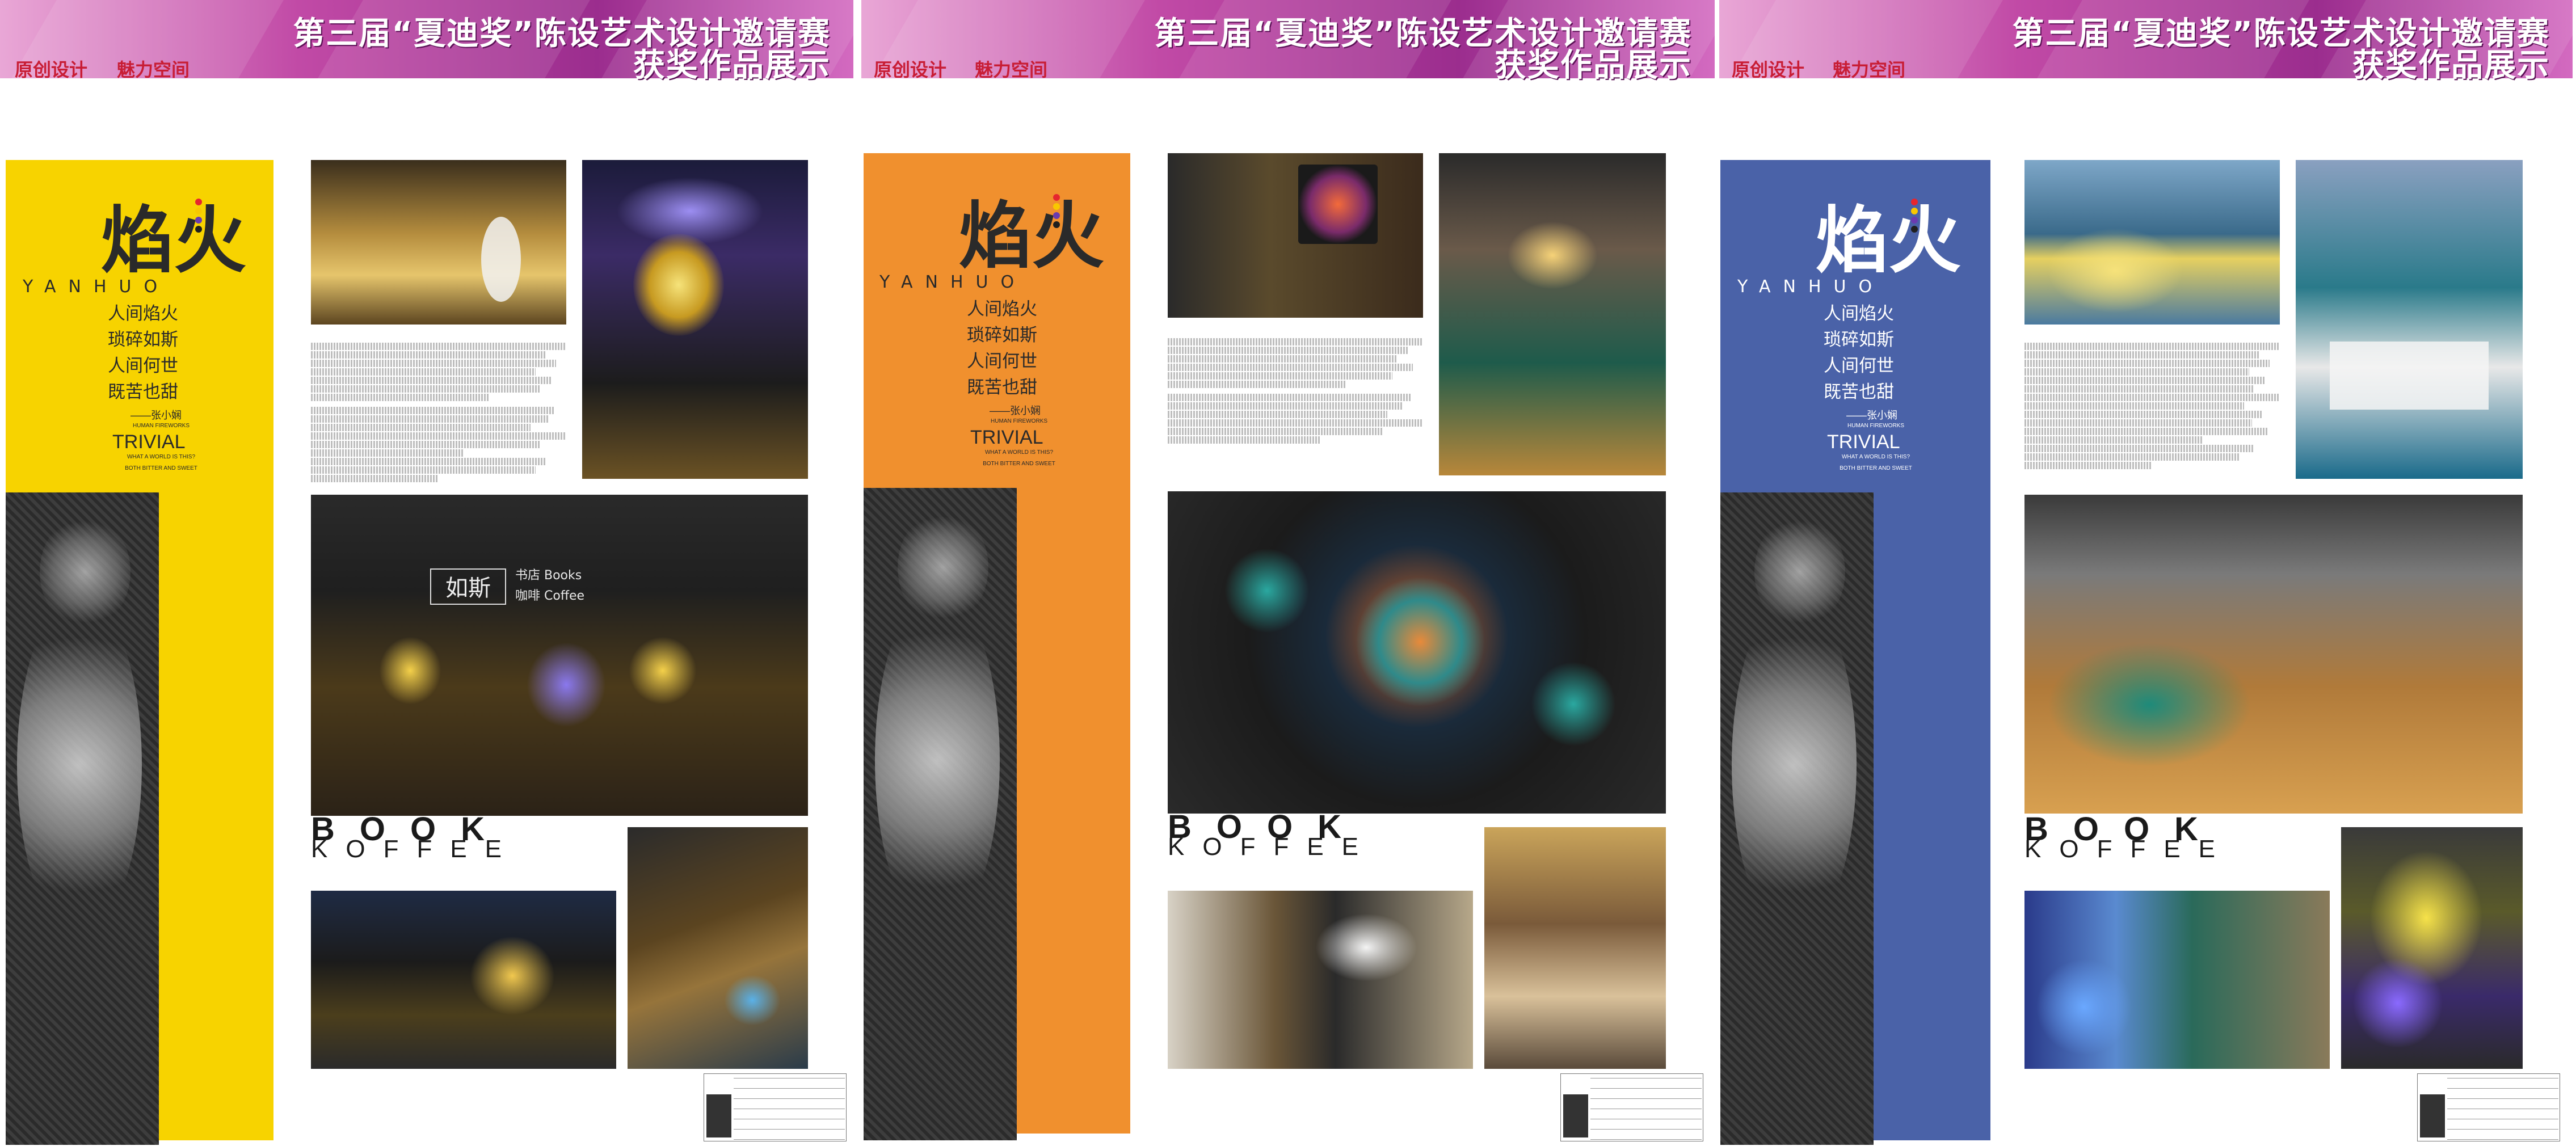 This screenshot has height=1146, width=2576. Describe the element at coordinates (718, 948) in the screenshot. I see `chair-photo` at that location.